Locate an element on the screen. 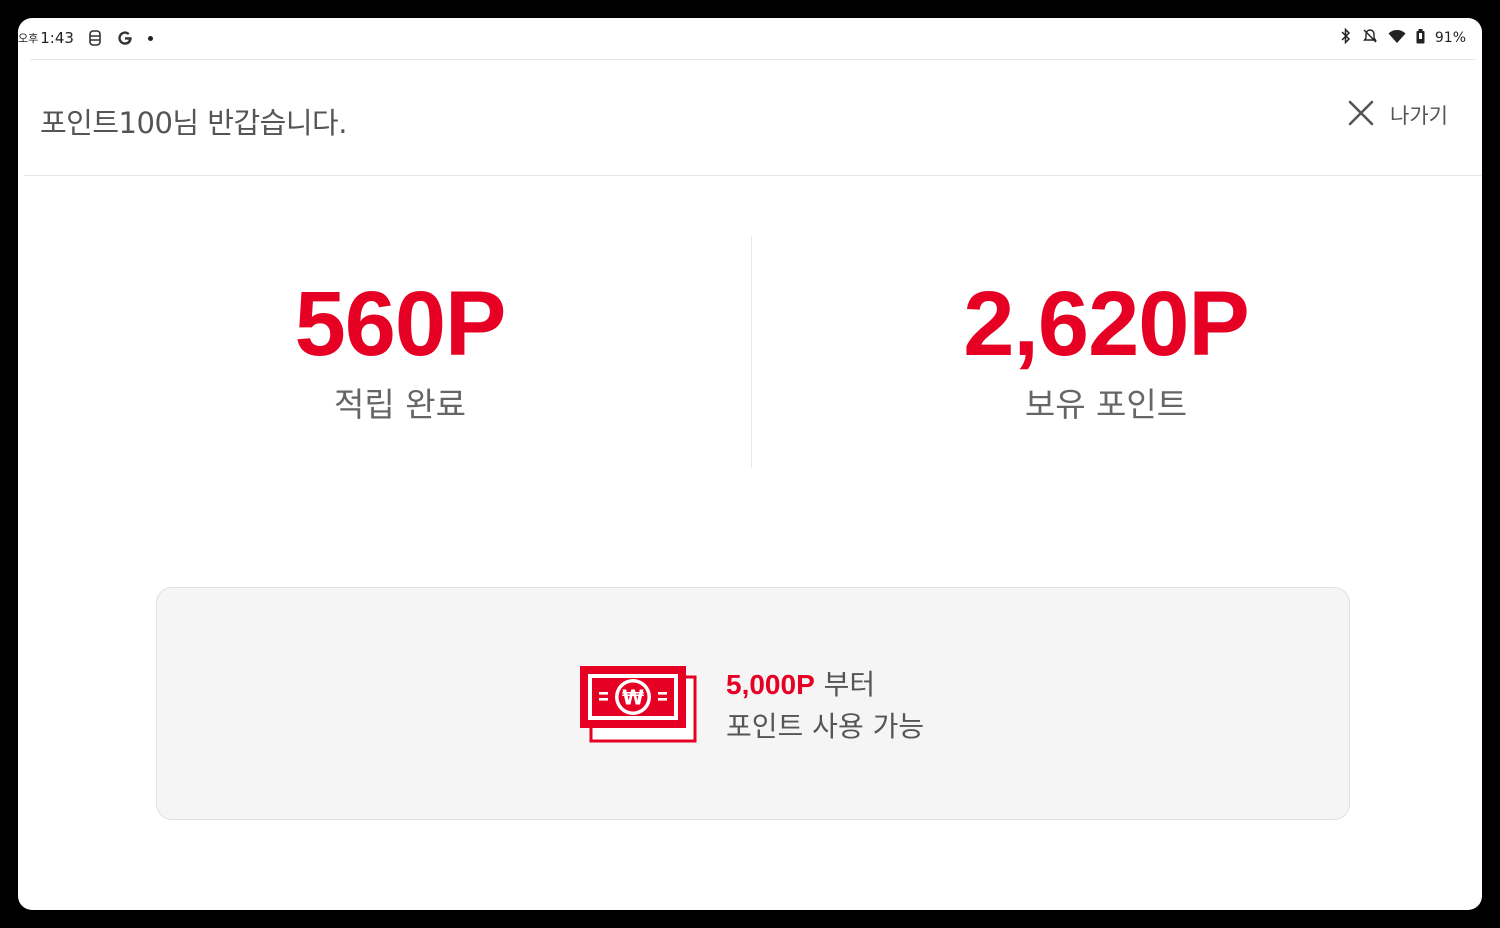 The height and width of the screenshot is (928, 1500). usage-threshold: 5,000P is located at coordinates (770, 684).